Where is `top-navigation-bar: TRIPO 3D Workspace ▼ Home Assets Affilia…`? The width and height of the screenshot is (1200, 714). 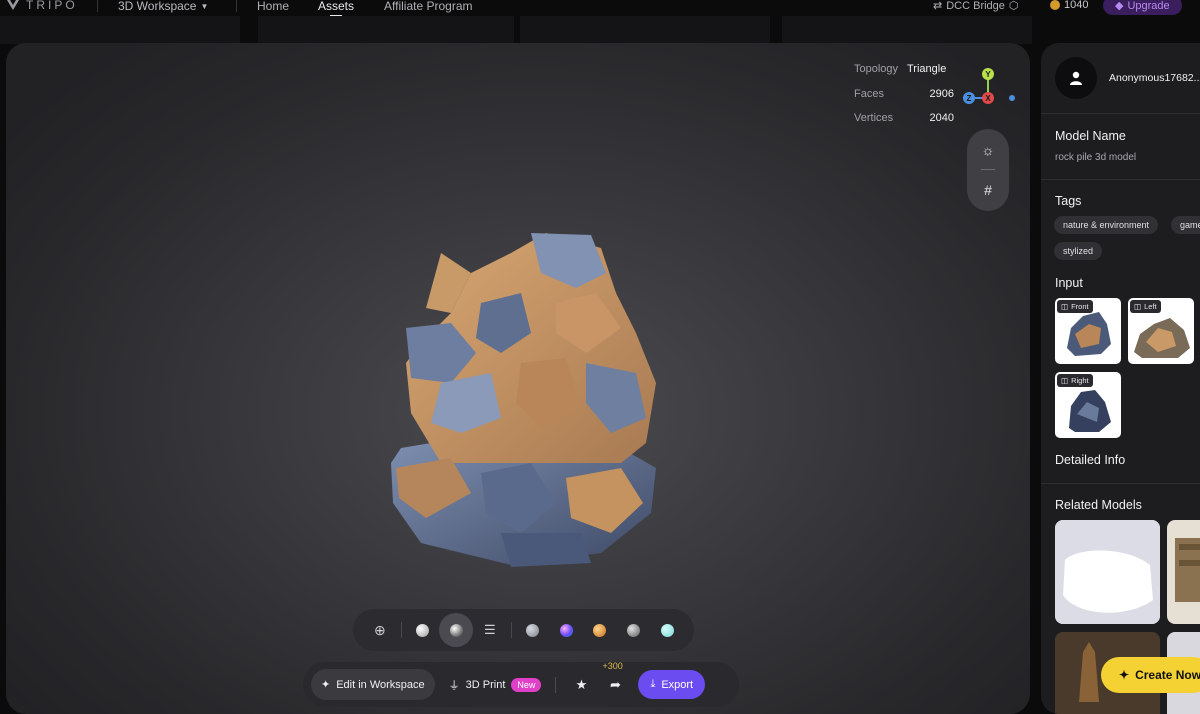 top-navigation-bar: TRIPO 3D Workspace ▼ Home Assets Affilia… is located at coordinates (600, 8).